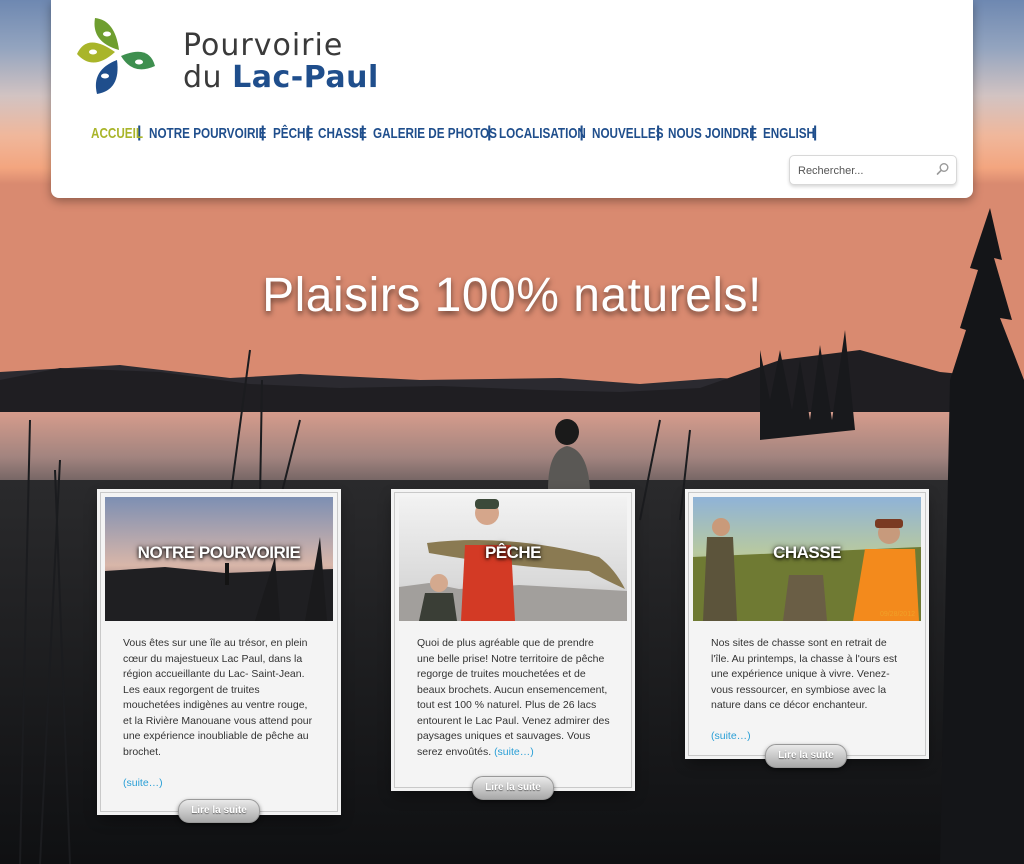 This screenshot has width=1024, height=864. I want to click on search-input, so click(863, 171).